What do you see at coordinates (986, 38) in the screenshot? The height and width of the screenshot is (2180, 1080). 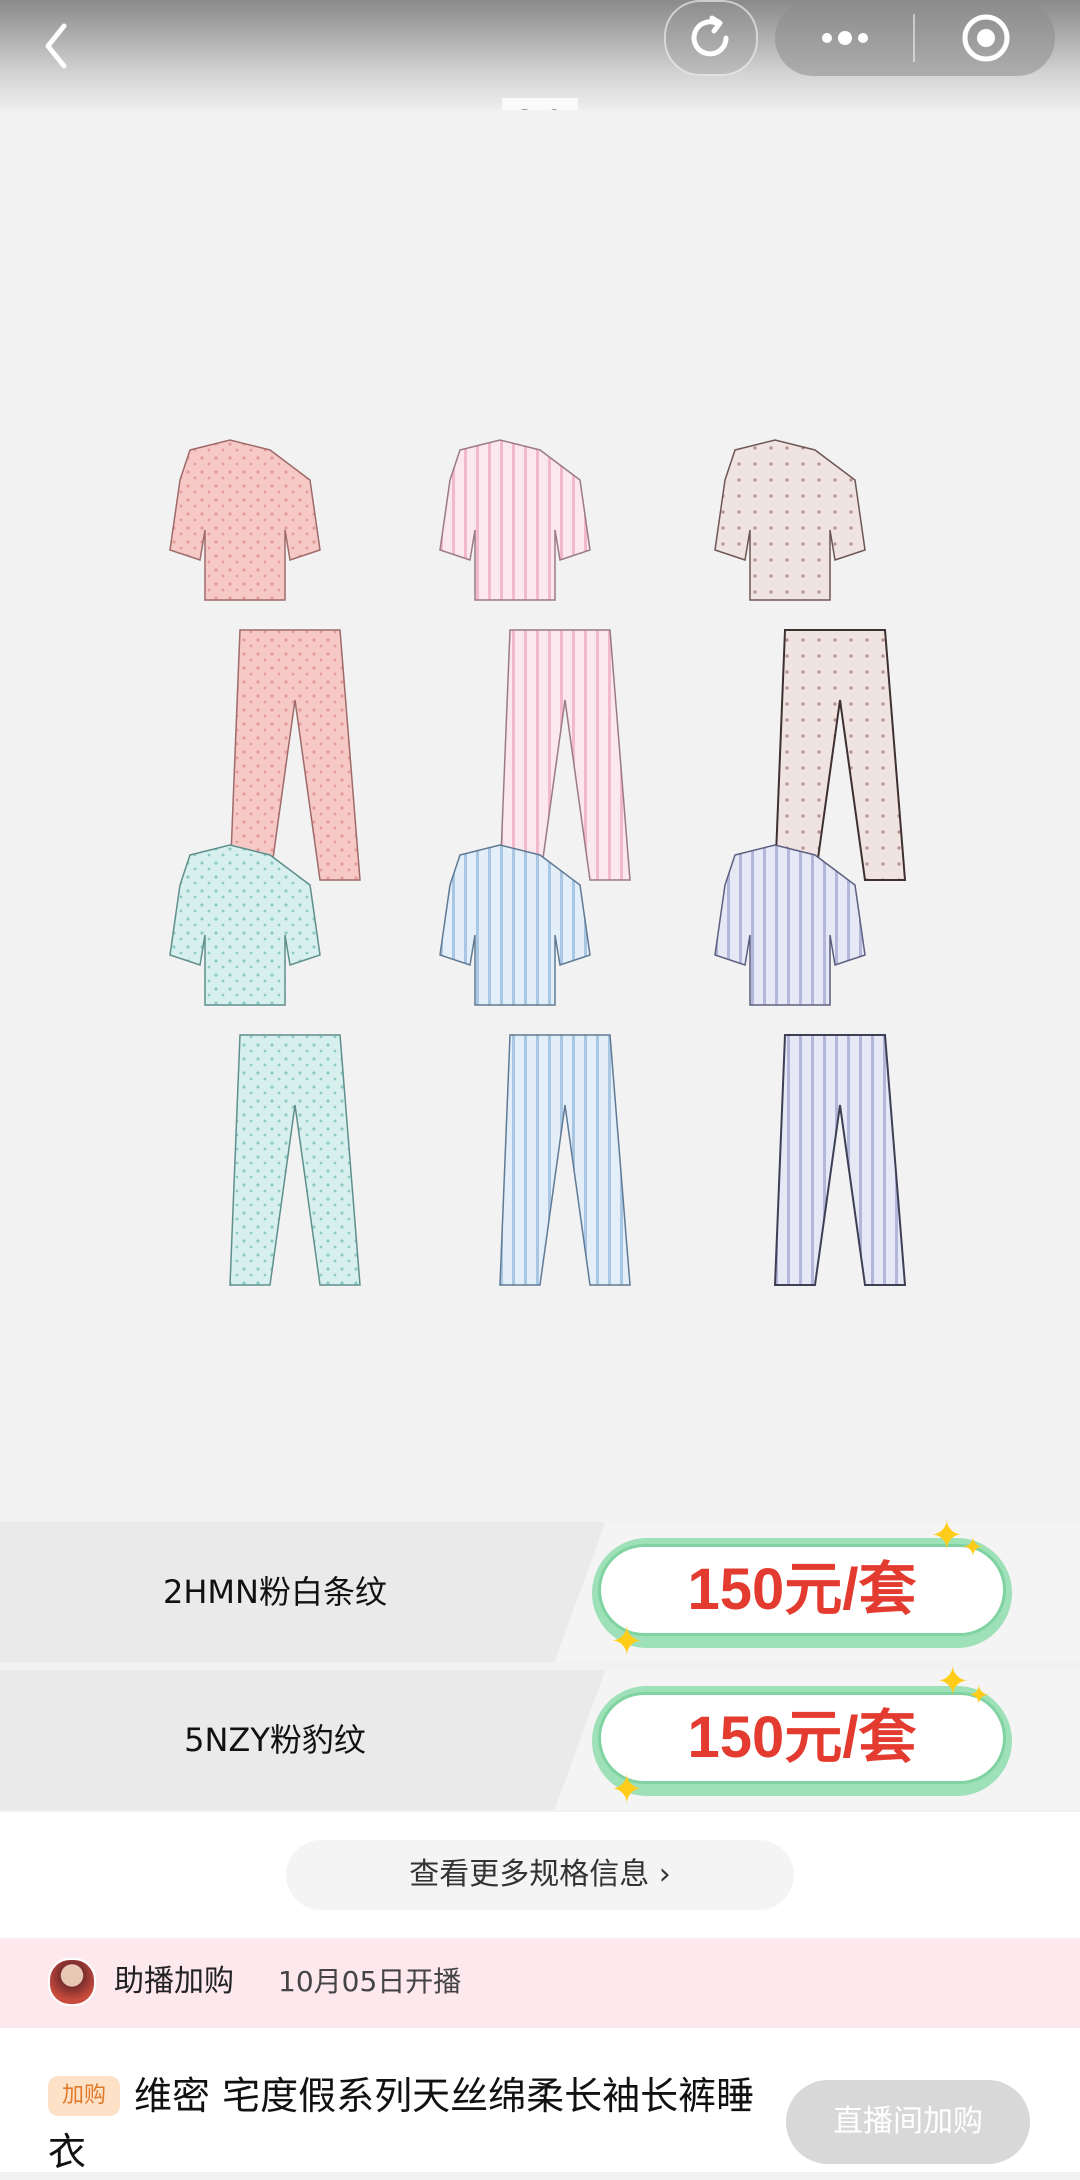 I see `target-circle-icon` at bounding box center [986, 38].